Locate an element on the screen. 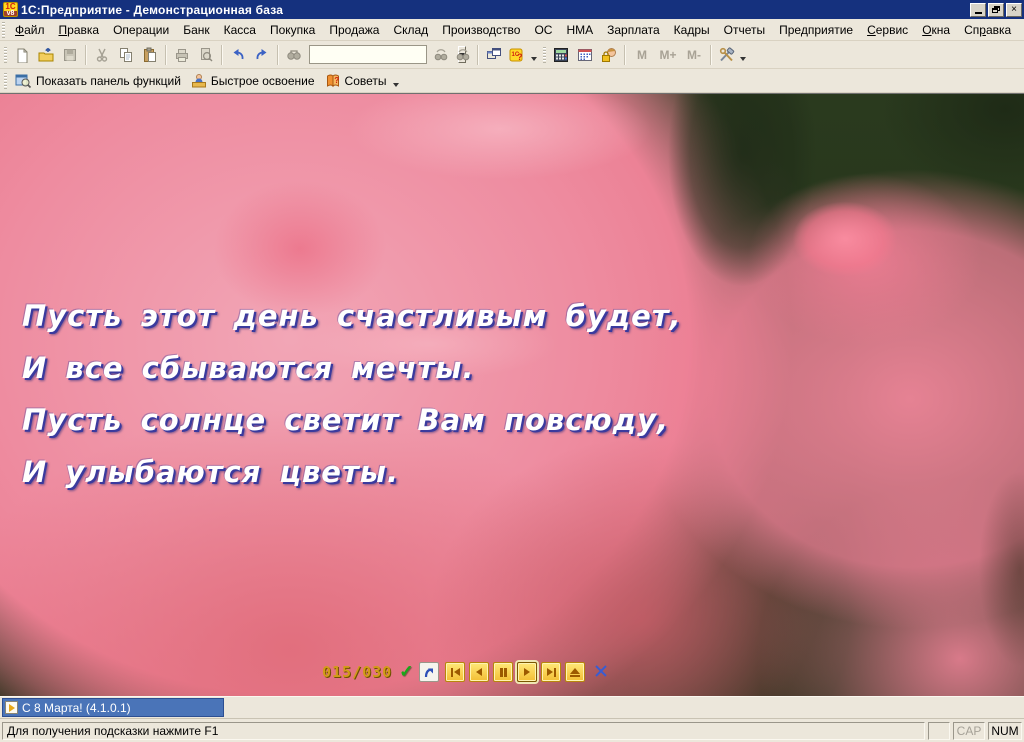  menu-item-касса: Касса is located at coordinates (240, 30).